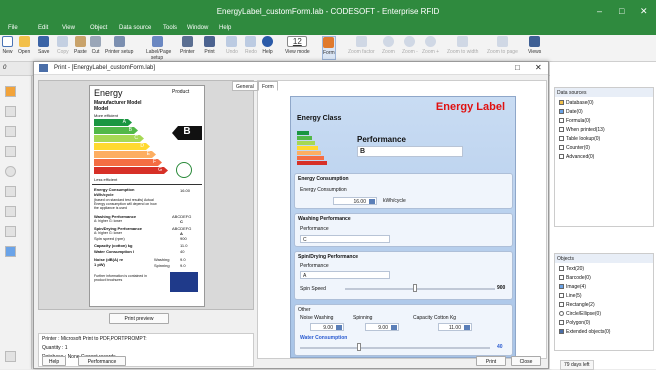 This screenshot has width=656, height=370. Describe the element at coordinates (10, 111) in the screenshot. I see `text-tool-icon` at that location.